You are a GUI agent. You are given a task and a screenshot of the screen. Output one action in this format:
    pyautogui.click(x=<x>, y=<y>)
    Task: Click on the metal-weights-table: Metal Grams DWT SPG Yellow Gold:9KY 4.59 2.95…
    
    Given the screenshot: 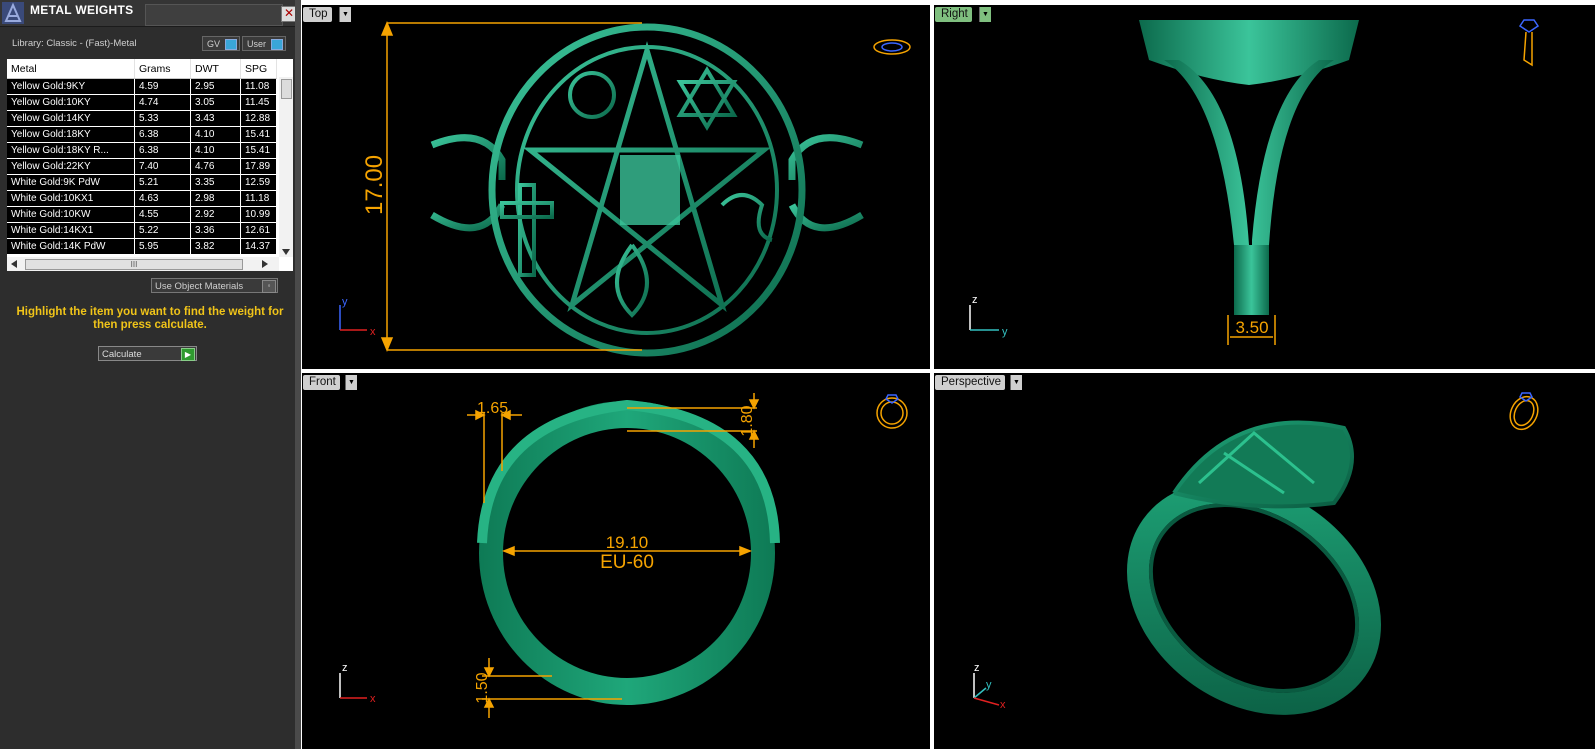 What is the action you would take?
    pyautogui.click(x=150, y=165)
    